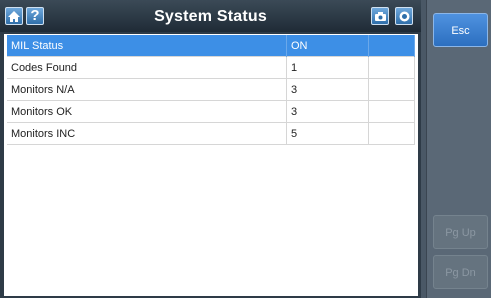 The image size is (491, 298). Describe the element at coordinates (460, 272) in the screenshot. I see `page-down-button: Pg Dn` at that location.